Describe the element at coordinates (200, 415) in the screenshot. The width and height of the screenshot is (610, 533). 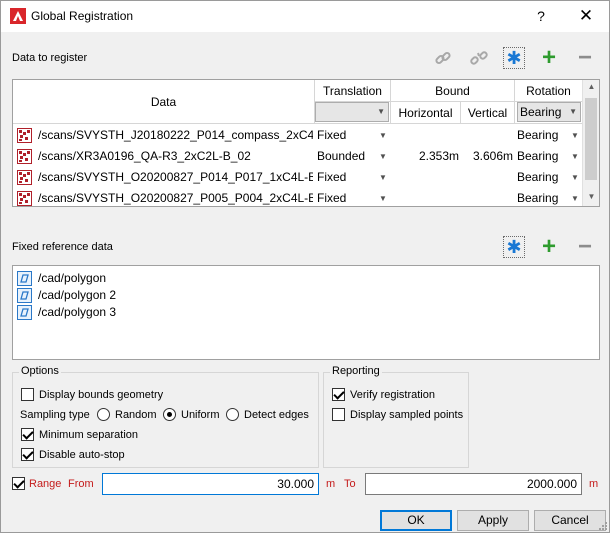
I see `sampling-uniform-label: Uniform` at that location.